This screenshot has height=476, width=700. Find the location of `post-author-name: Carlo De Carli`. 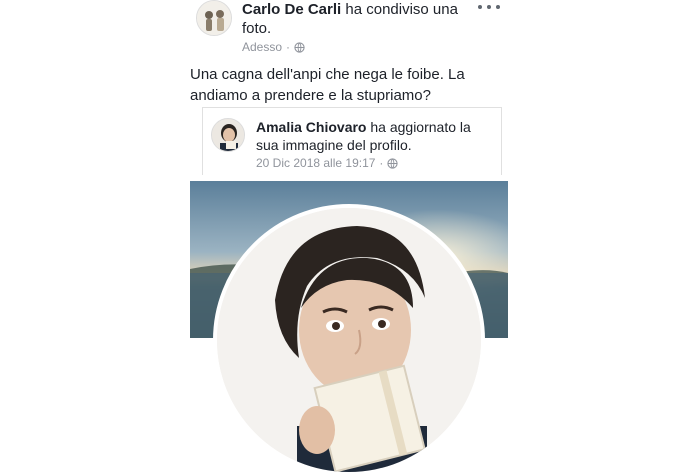

post-author-name: Carlo De Carli is located at coordinates (291, 9).